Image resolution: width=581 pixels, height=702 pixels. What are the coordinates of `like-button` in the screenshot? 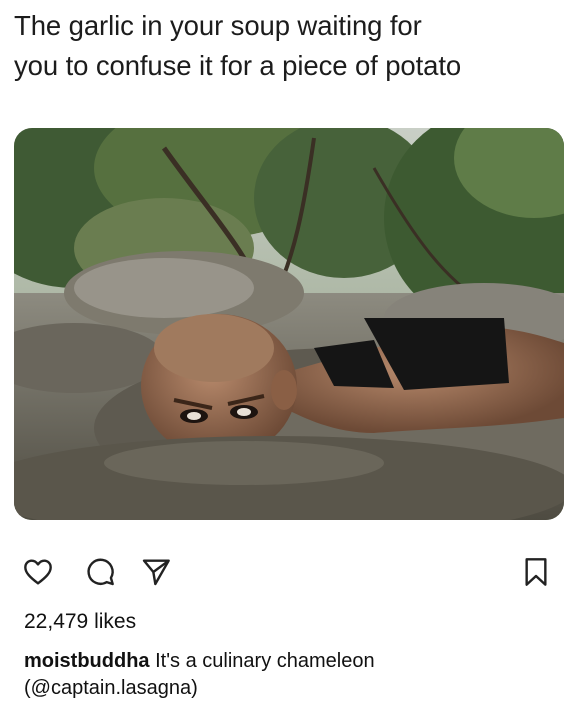 It's located at (38, 572).